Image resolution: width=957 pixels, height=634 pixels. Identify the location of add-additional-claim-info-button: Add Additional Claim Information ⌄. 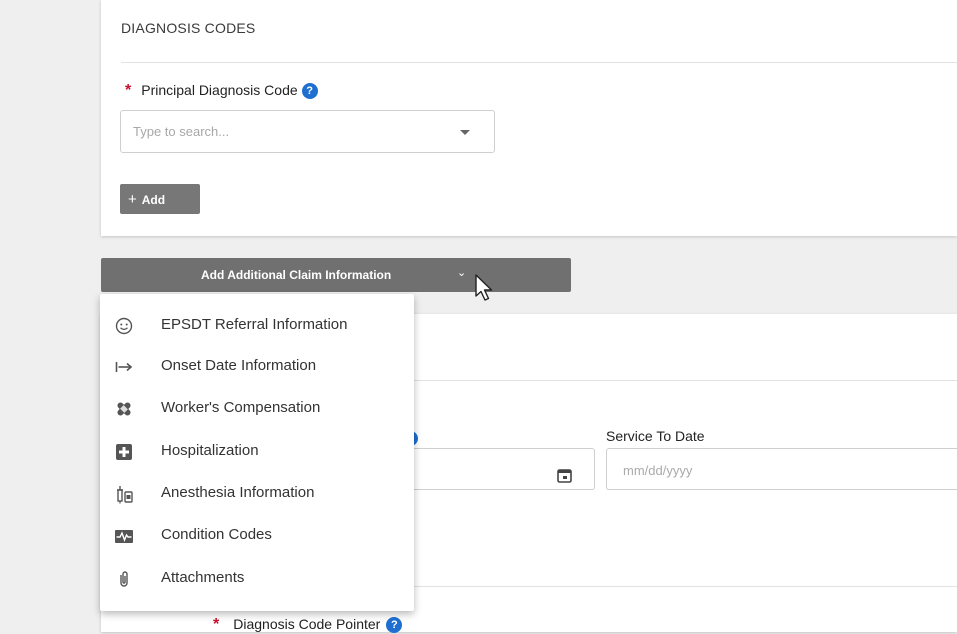
(336, 275).